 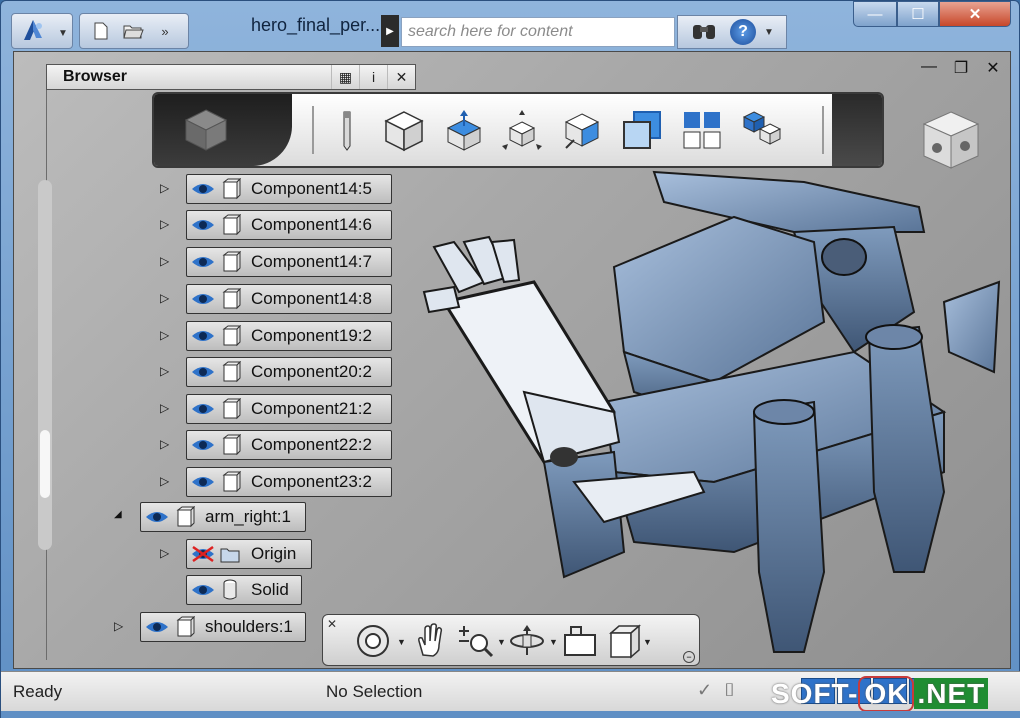 I want to click on move-3d-icon, so click(x=522, y=130).